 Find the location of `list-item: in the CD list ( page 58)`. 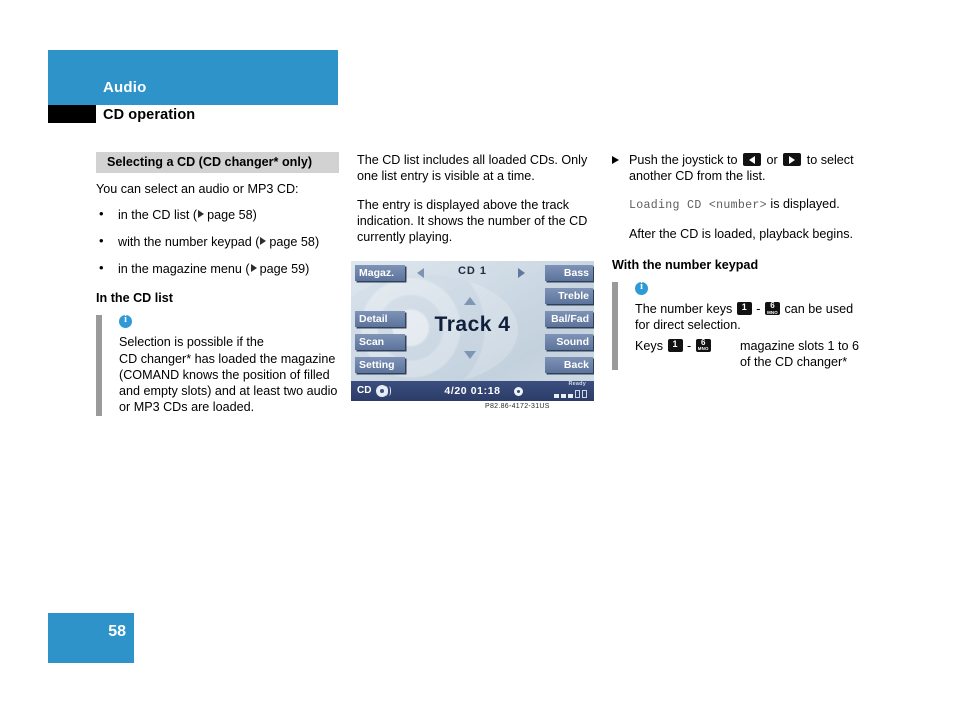

list-item: in the CD list ( page 58) is located at coordinates (217, 214).